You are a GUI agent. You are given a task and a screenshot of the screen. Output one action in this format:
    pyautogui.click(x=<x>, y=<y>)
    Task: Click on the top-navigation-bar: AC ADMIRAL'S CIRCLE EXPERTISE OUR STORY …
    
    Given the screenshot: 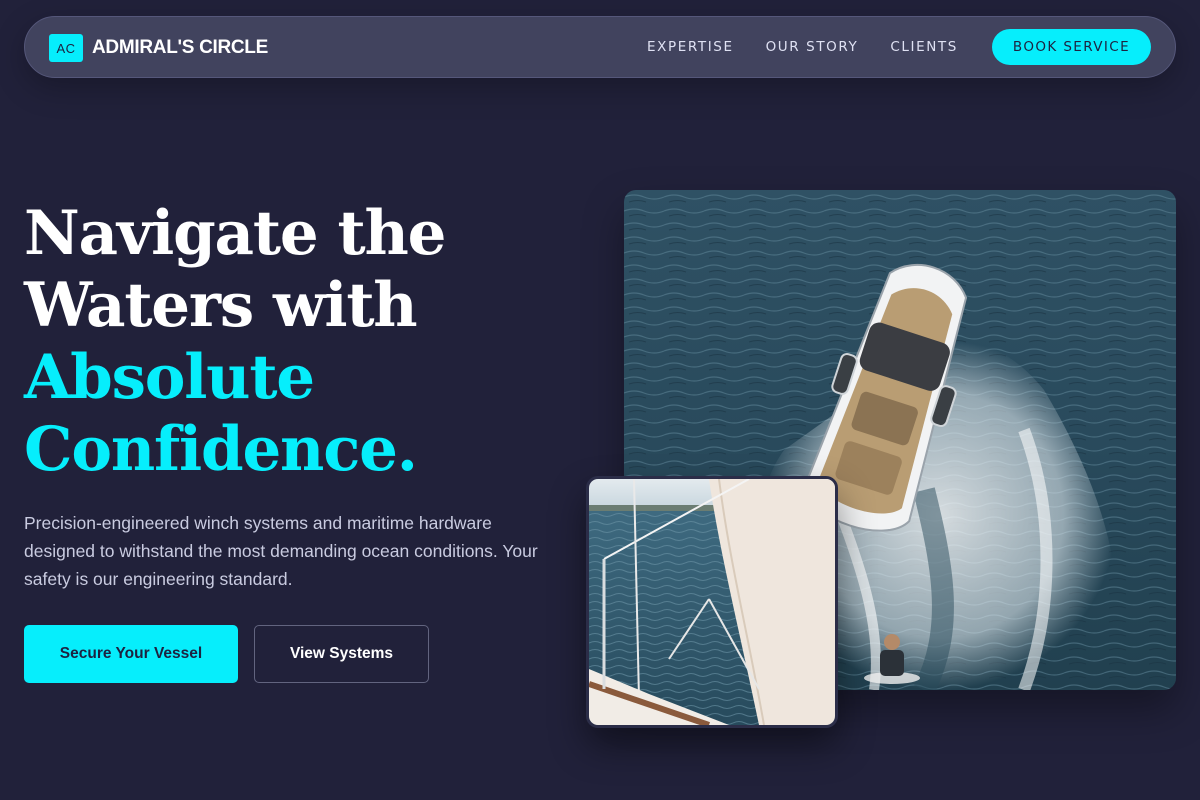 What is the action you would take?
    pyautogui.click(x=600, y=47)
    